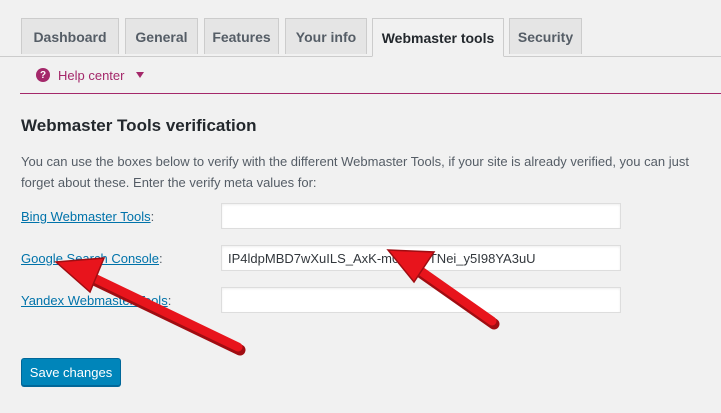 The image size is (721, 413). What do you see at coordinates (421, 216) in the screenshot?
I see `bing-verify-input` at bounding box center [421, 216].